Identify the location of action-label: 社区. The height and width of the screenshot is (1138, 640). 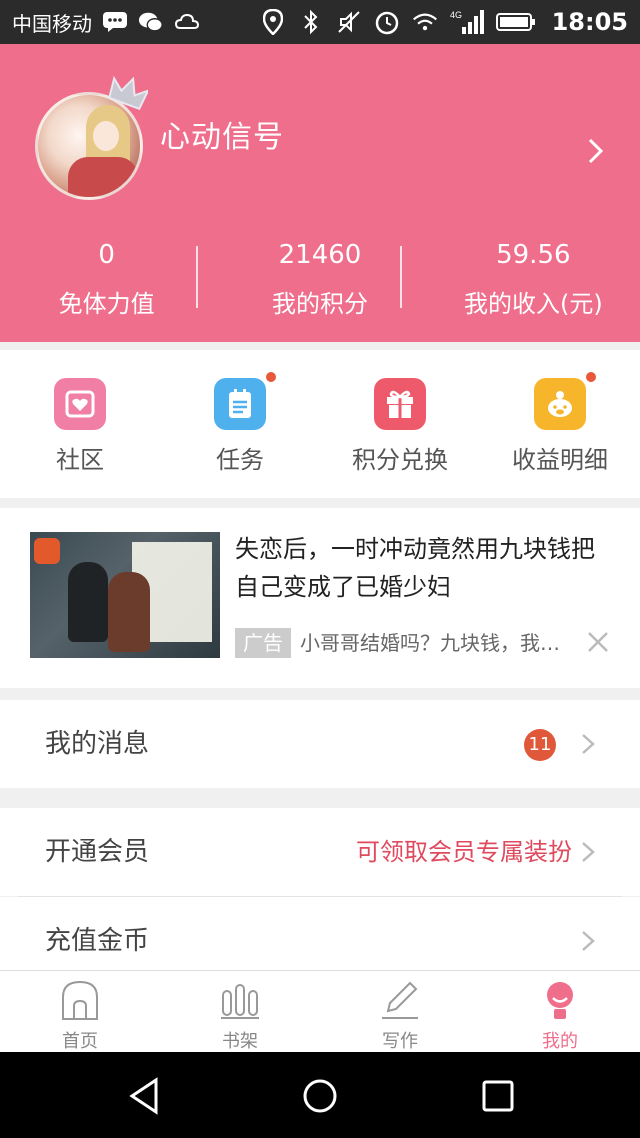
(80, 460).